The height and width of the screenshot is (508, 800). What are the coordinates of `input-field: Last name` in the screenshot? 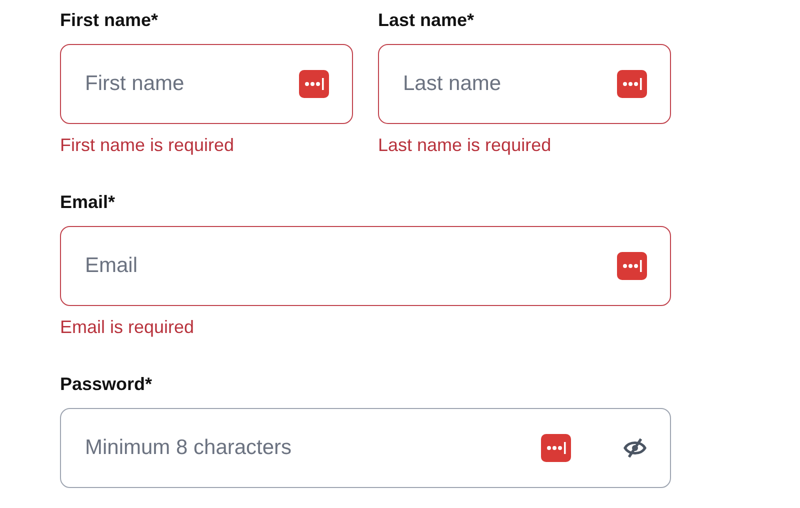 It's located at (524, 84).